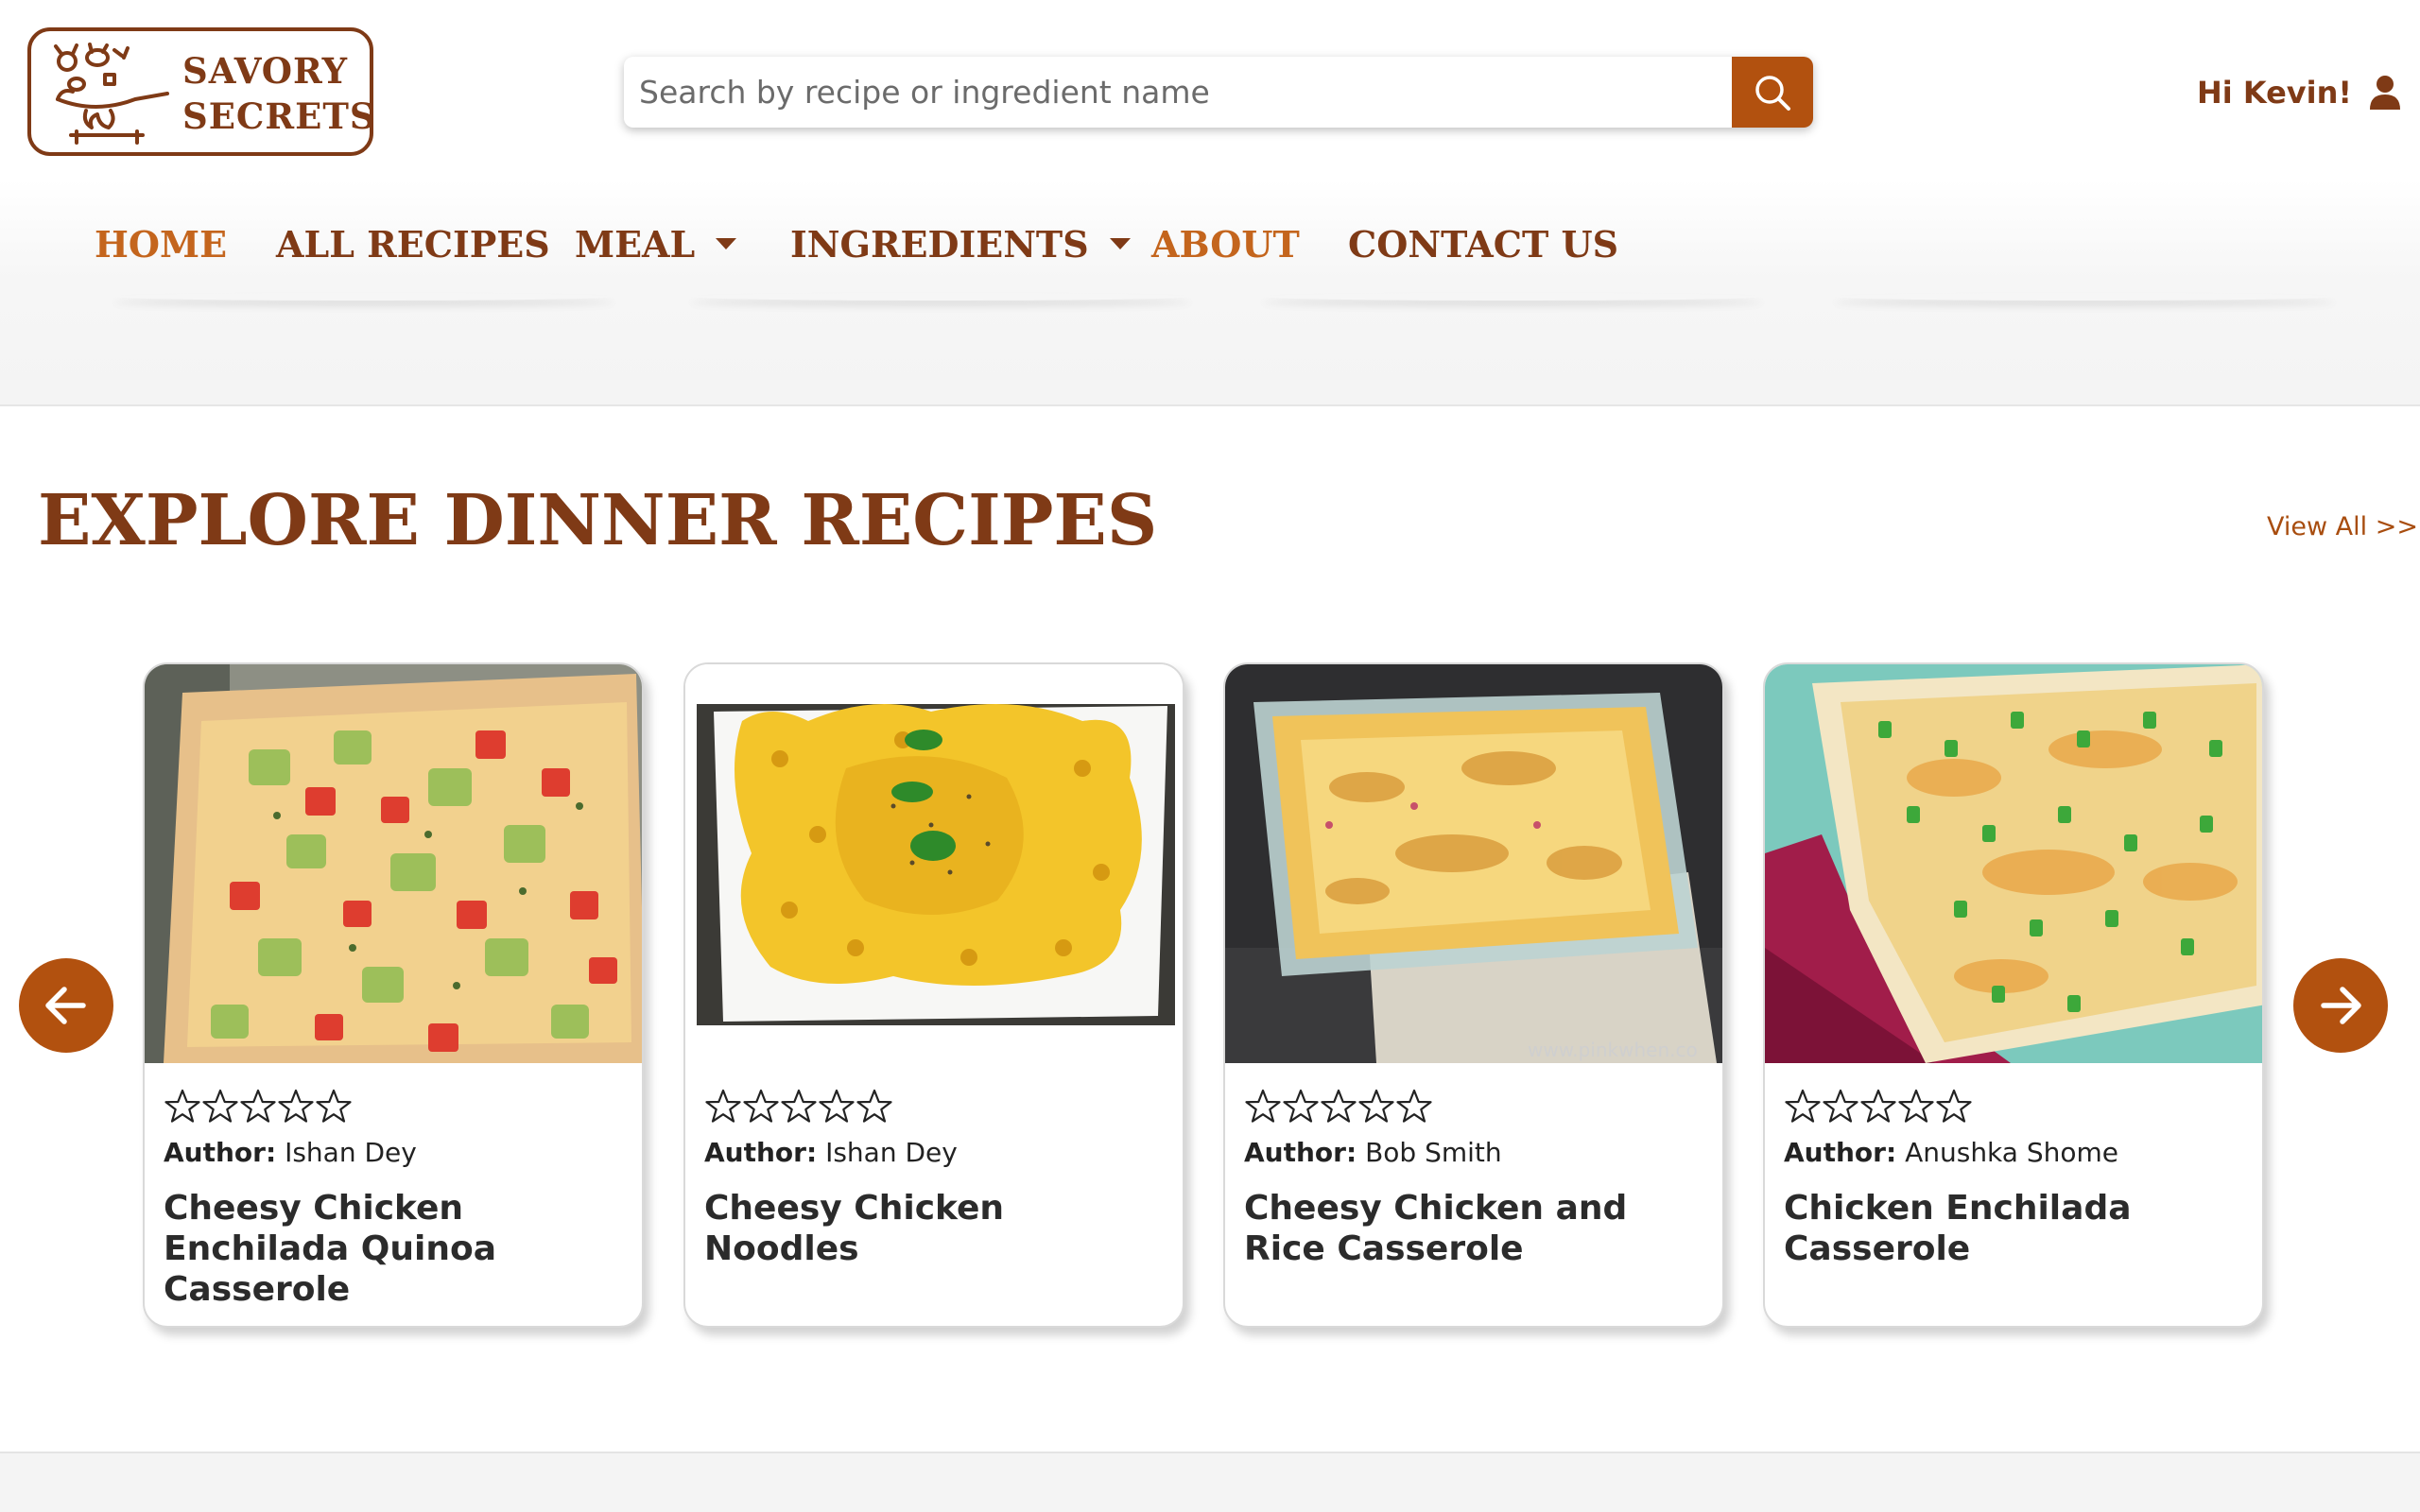  I want to click on section-title: EXPLORE DINNER RECIPES, so click(598, 520).